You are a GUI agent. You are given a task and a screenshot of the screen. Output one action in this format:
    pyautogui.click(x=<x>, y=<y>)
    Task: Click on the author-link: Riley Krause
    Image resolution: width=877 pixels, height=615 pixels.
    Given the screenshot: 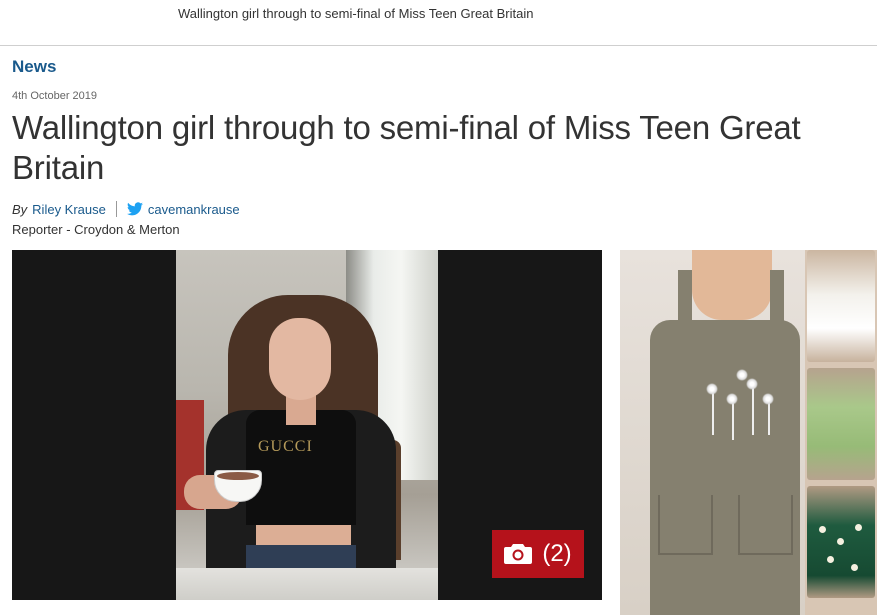 What is the action you would take?
    pyautogui.click(x=69, y=209)
    